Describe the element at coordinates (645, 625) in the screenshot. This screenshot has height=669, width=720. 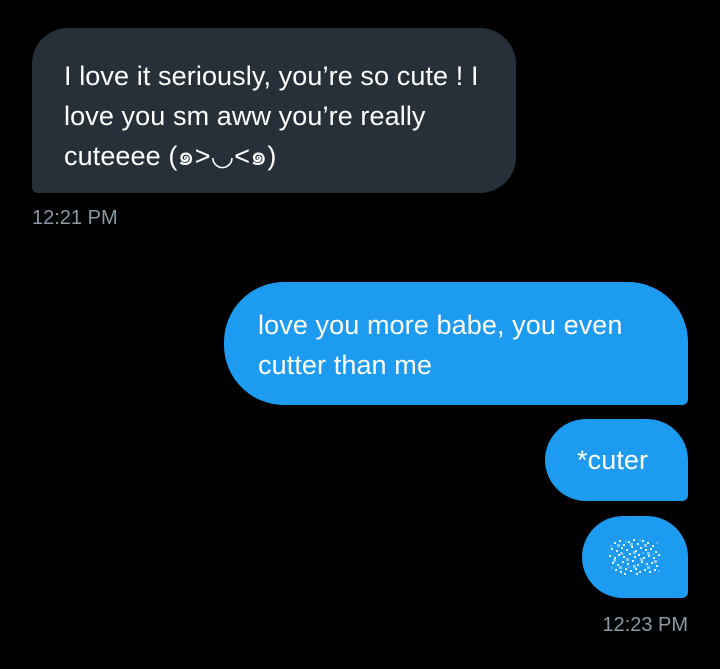
I see `outgoing-timestamp: 12:23 PM` at that location.